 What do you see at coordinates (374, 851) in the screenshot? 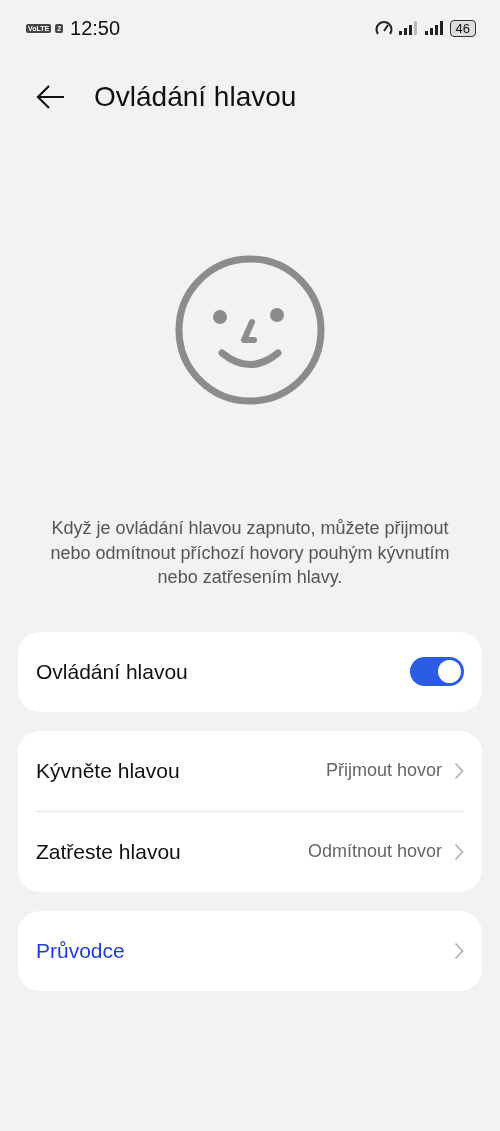
I see `setting-value: Odmítnout hovor` at bounding box center [374, 851].